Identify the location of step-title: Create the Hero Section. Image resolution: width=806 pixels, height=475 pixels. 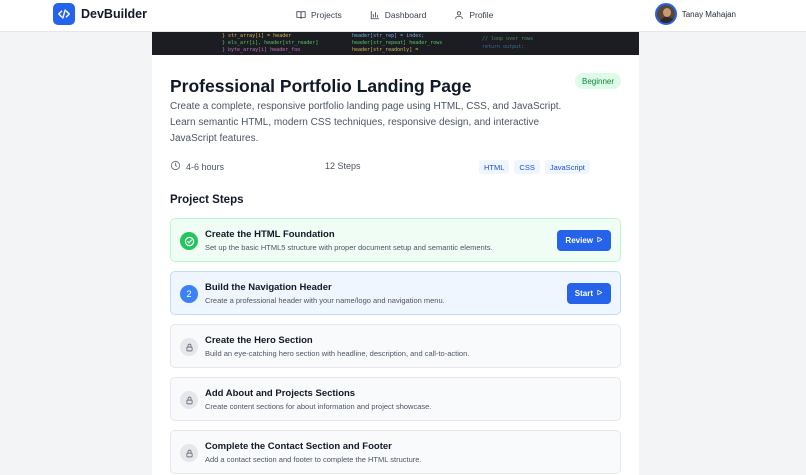
(259, 340).